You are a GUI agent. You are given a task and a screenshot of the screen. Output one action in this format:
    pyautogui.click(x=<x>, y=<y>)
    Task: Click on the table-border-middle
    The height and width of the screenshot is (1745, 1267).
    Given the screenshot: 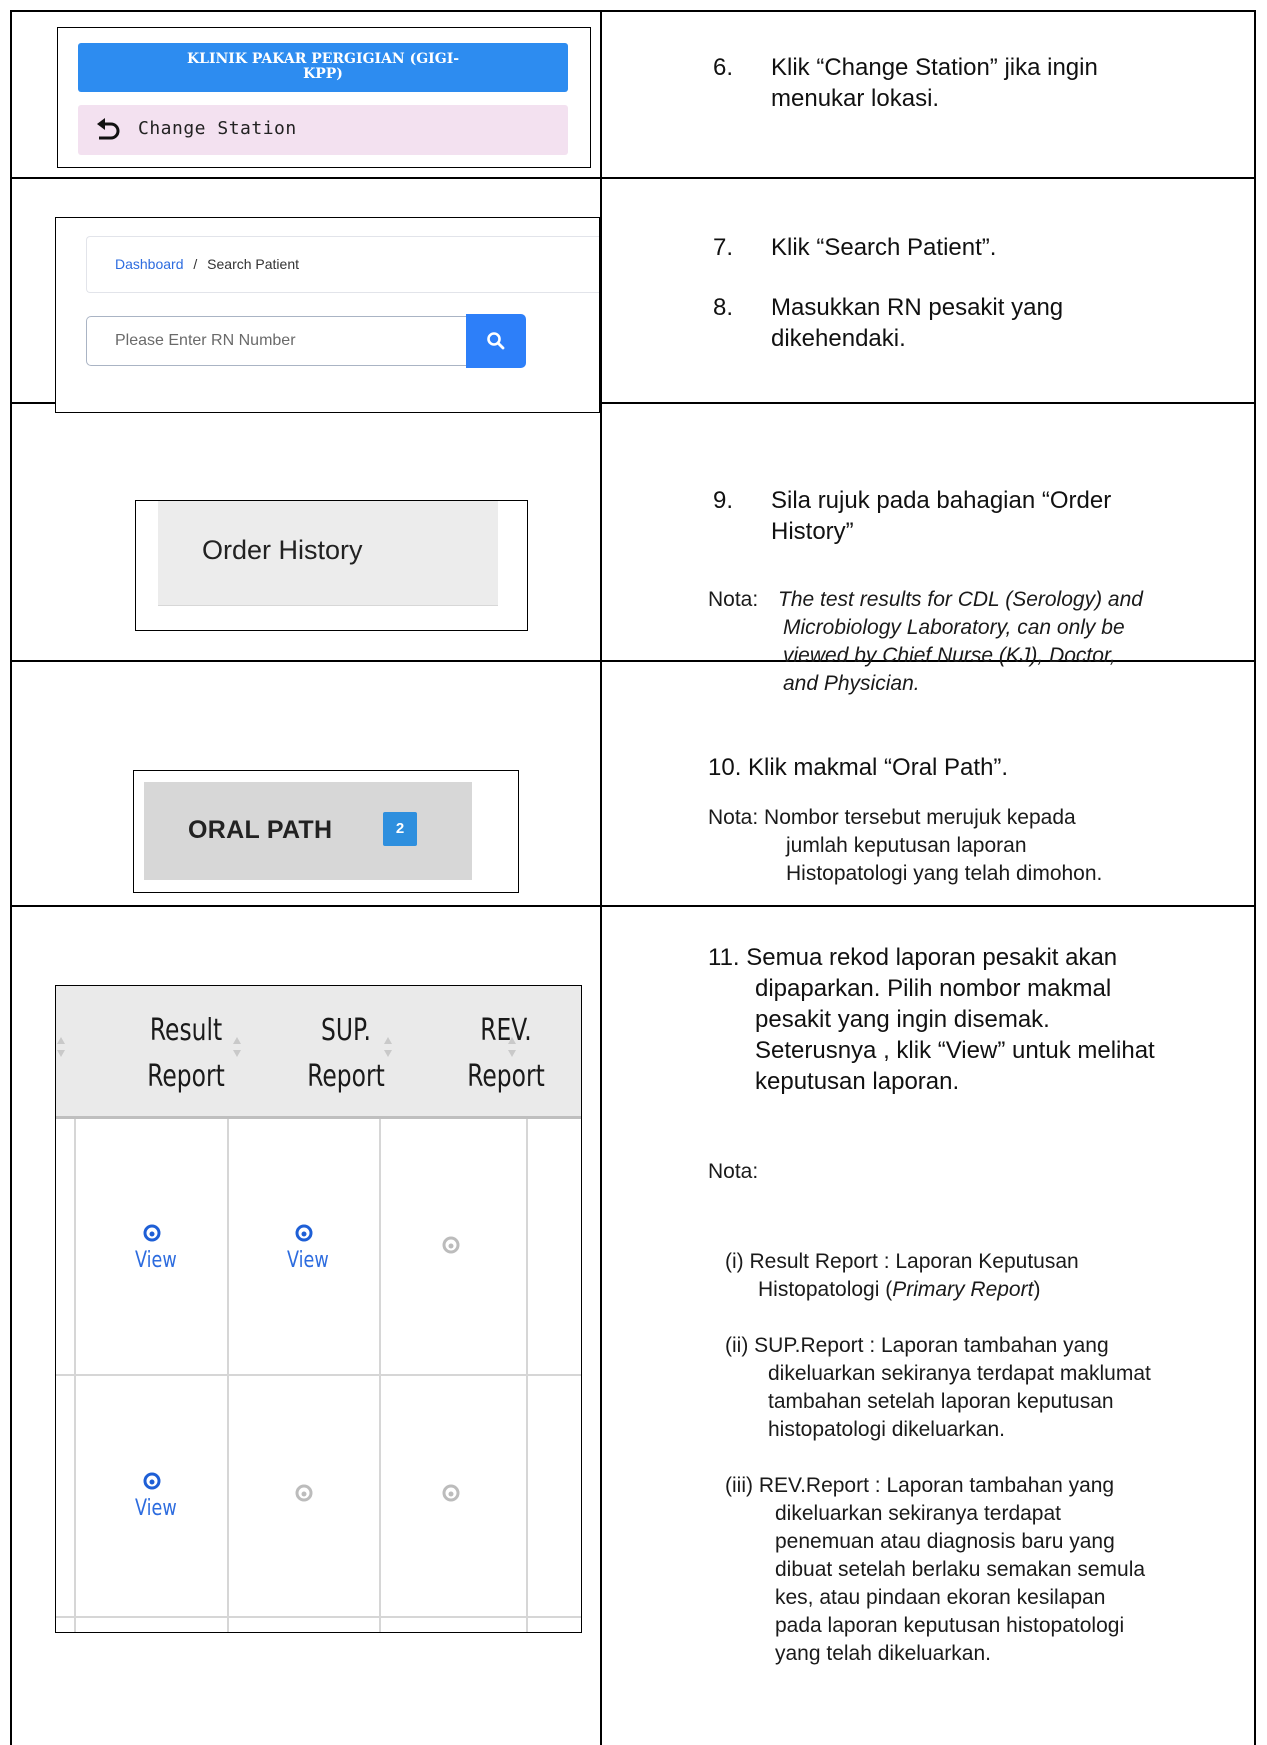 What is the action you would take?
    pyautogui.click(x=601, y=877)
    